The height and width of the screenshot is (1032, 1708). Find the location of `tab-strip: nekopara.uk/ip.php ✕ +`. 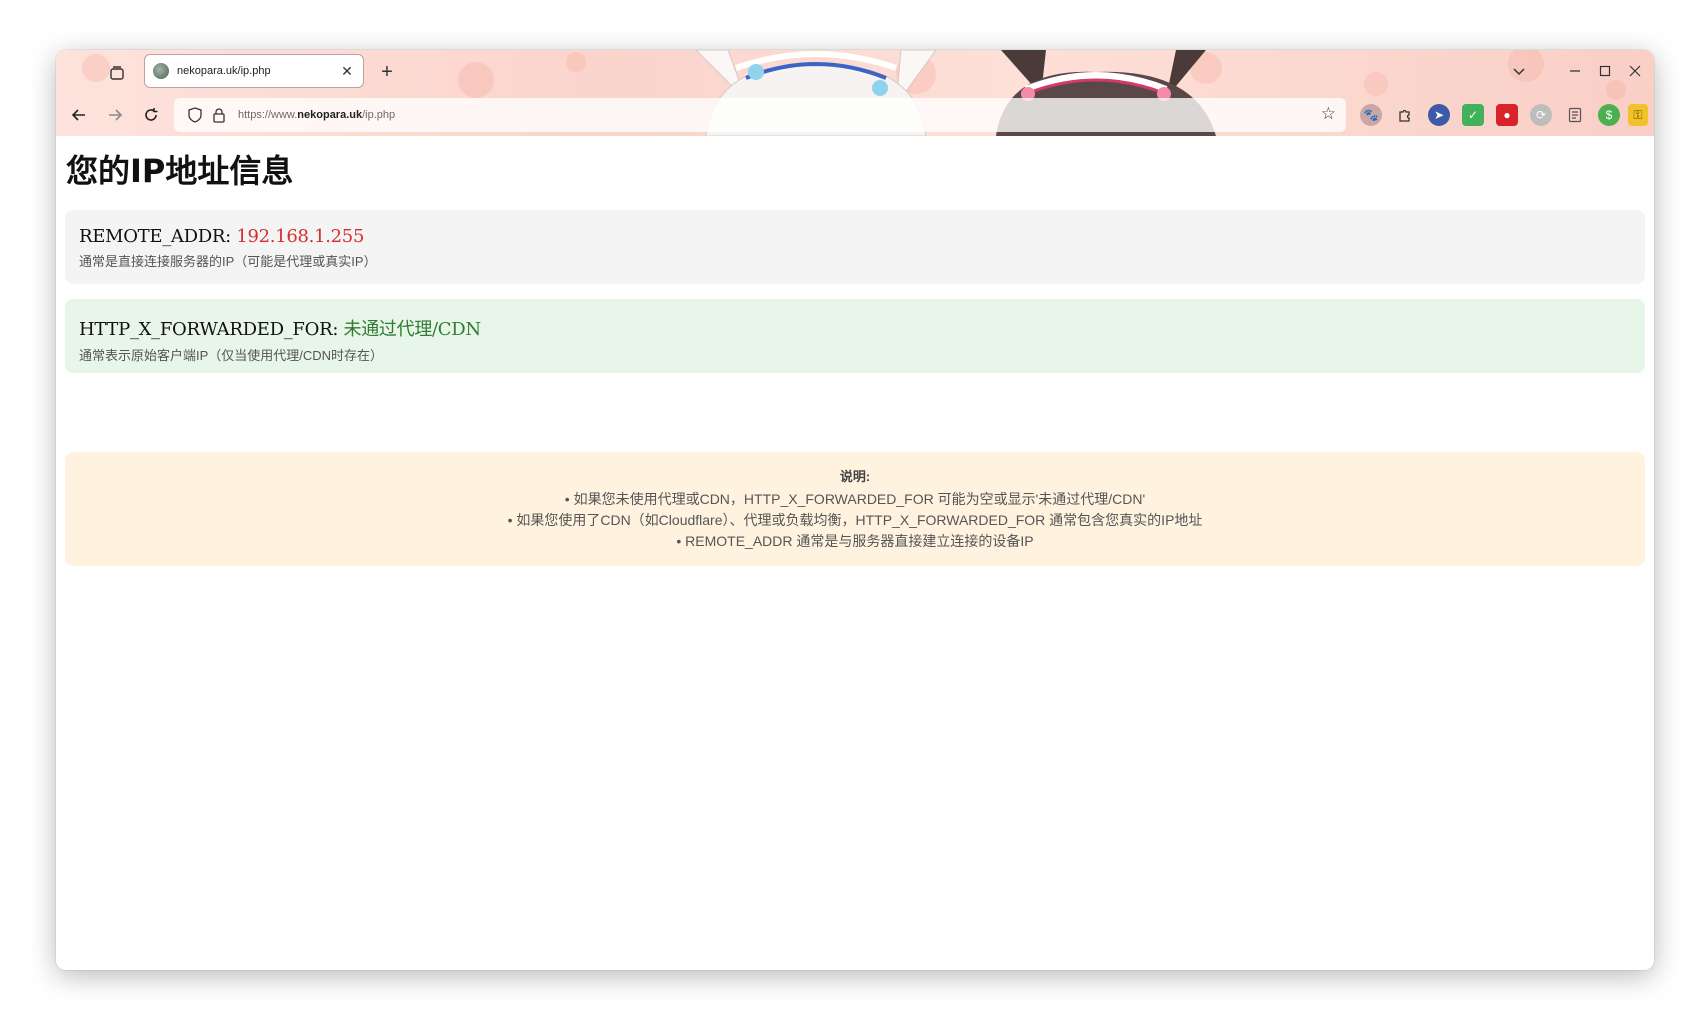

tab-strip: nekopara.uk/ip.php ✕ + is located at coordinates (855, 72).